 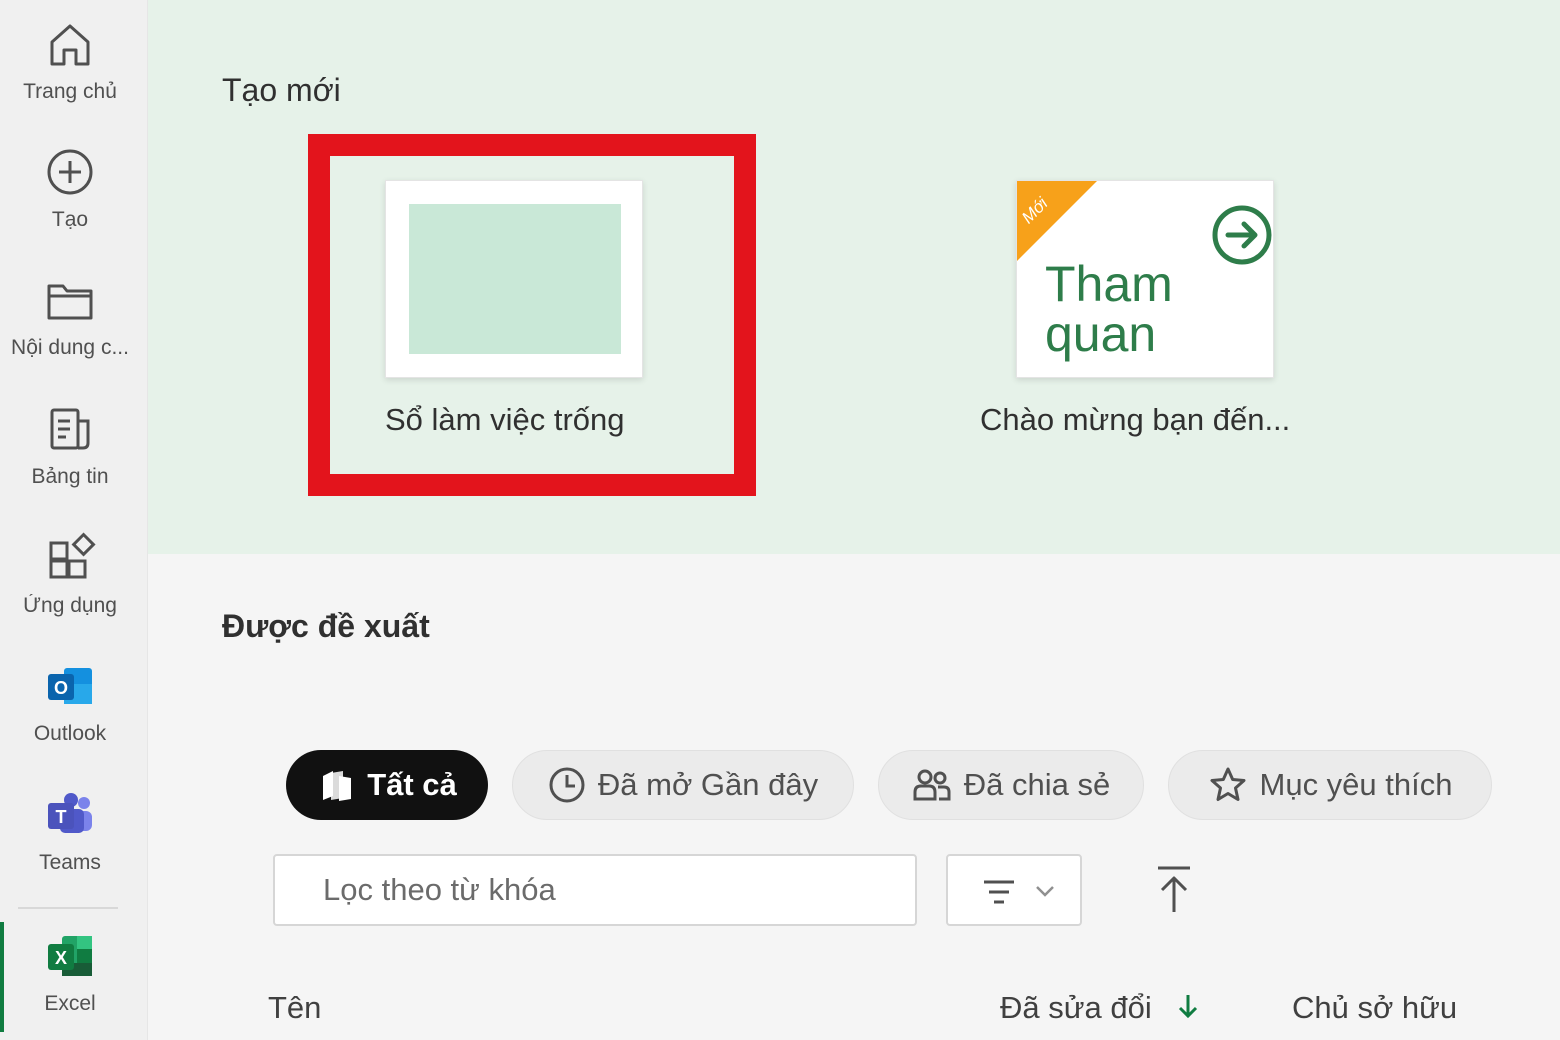 What do you see at coordinates (708, 784) in the screenshot?
I see `filter-label: Đã mở Gần đây` at bounding box center [708, 784].